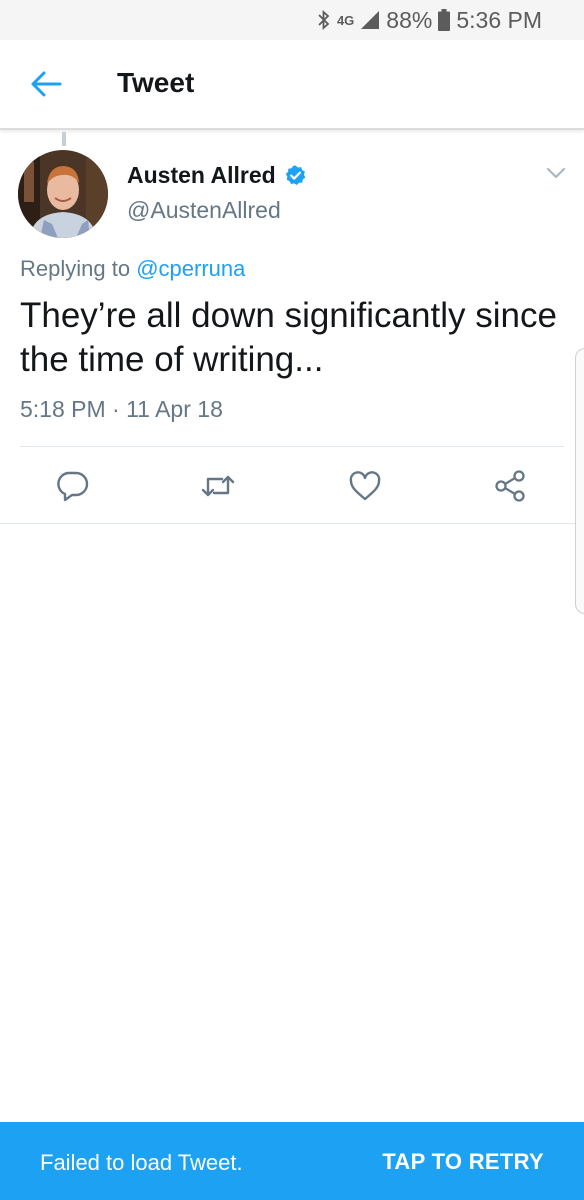  What do you see at coordinates (132, 269) in the screenshot?
I see `replying-to: Replying to @cperruna` at bounding box center [132, 269].